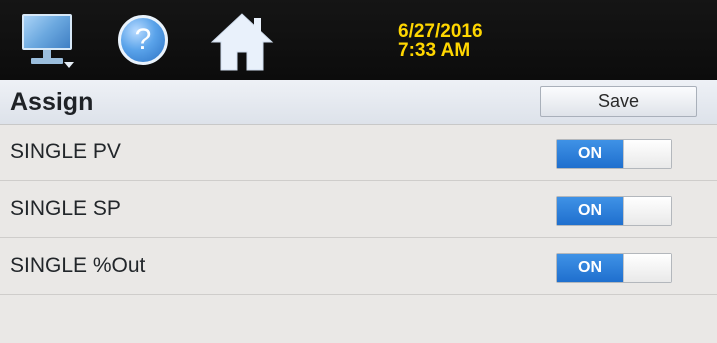 The image size is (717, 343). I want to click on help-icon: ?, so click(143, 40).